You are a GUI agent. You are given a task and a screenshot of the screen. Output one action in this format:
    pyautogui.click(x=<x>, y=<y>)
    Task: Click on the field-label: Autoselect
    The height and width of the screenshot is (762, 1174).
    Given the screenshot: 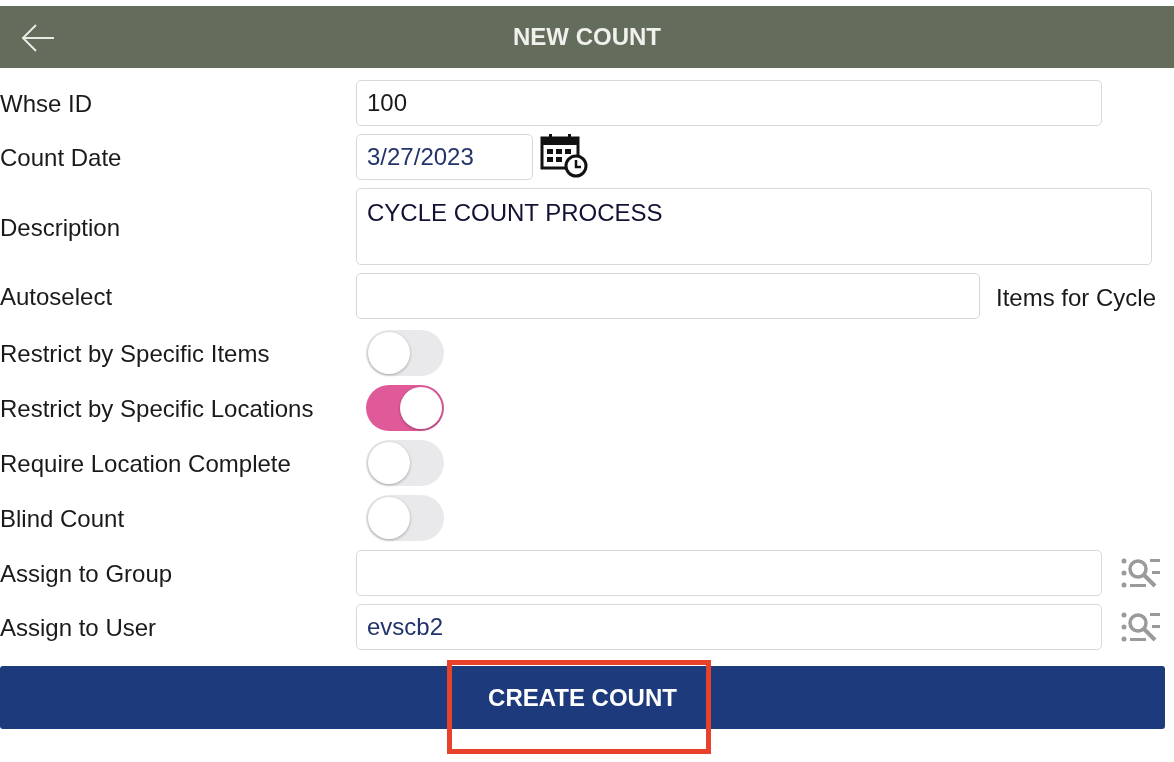 What is the action you would take?
    pyautogui.click(x=57, y=297)
    